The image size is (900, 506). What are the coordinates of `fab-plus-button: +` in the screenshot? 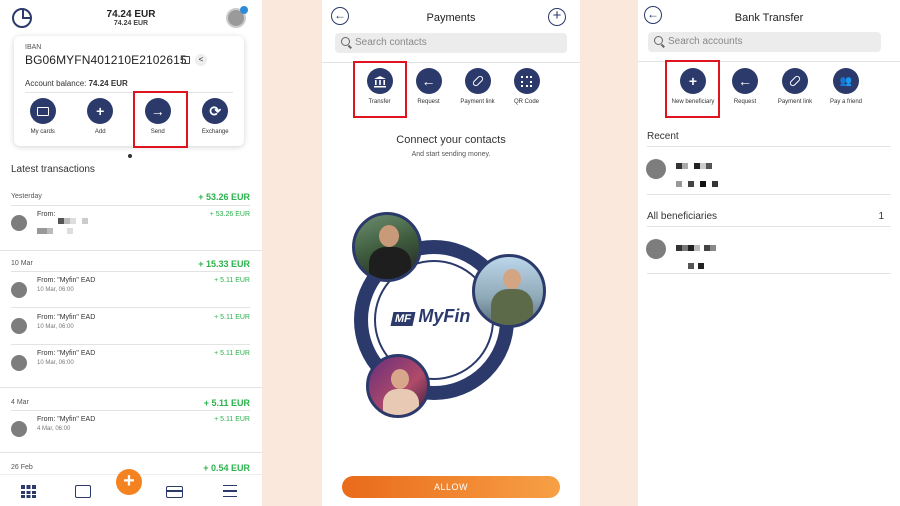 It's located at (129, 482).